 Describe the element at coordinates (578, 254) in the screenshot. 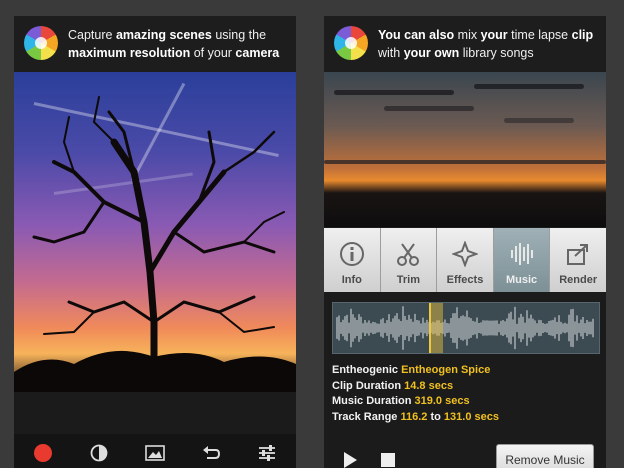

I see `render-icon` at that location.